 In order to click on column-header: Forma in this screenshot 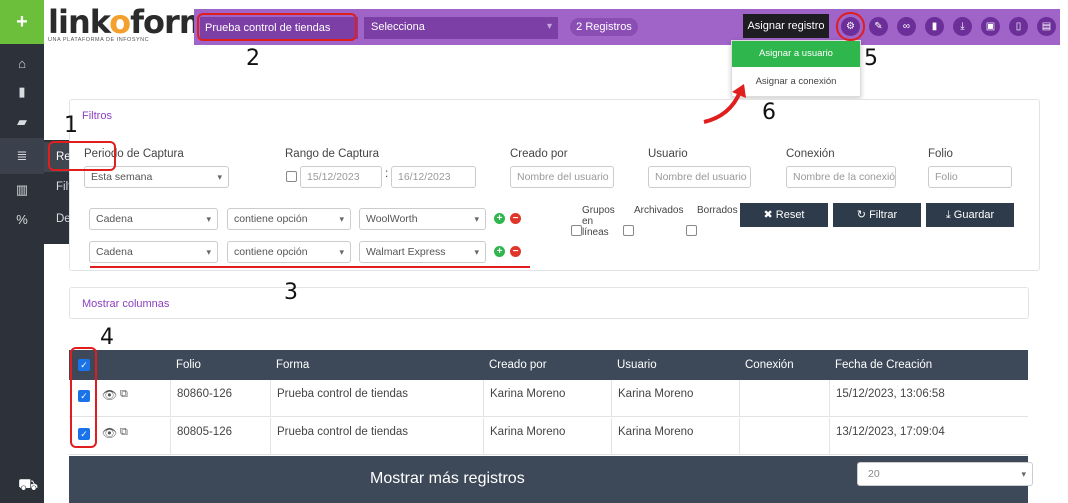, I will do `click(289, 365)`.